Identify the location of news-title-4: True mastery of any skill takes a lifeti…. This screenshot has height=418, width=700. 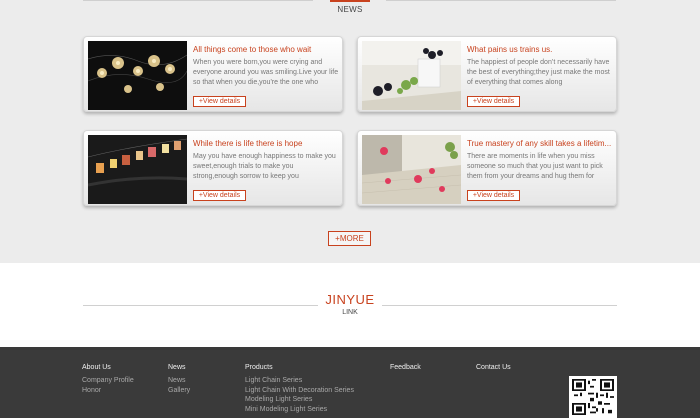
(540, 143).